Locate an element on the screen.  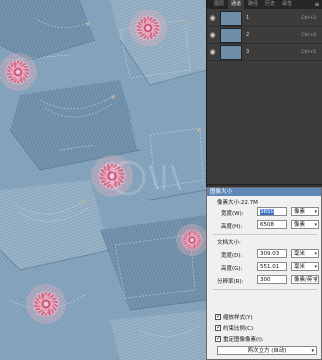
pixel-width-input: 3650 is located at coordinates (272, 211).